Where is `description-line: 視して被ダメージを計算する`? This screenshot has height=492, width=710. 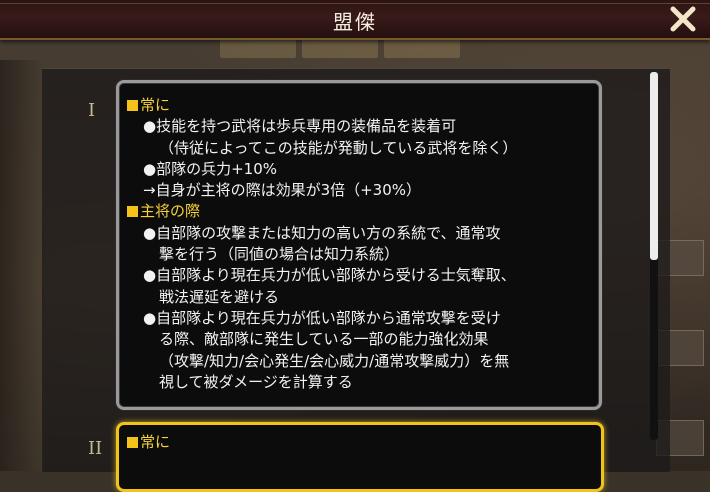
description-line: 視して被ダメージを計算する is located at coordinates (256, 381).